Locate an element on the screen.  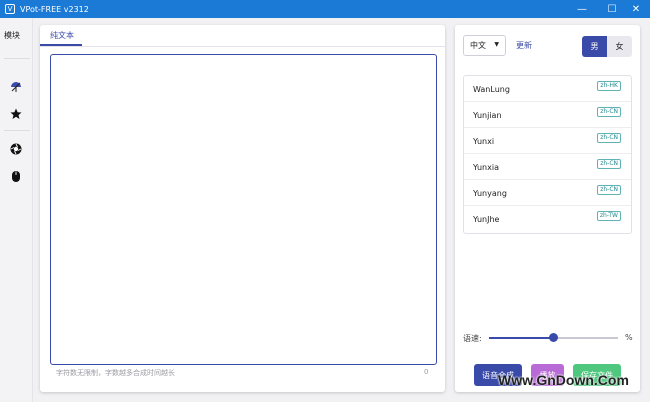
refresh-button: 更新 is located at coordinates (524, 45).